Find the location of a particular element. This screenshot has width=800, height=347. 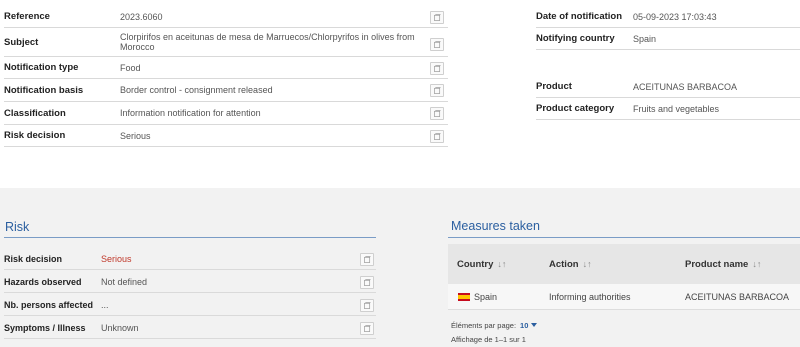

risk-row-hazards-observed: Hazards observed Not defined is located at coordinates (190, 282).